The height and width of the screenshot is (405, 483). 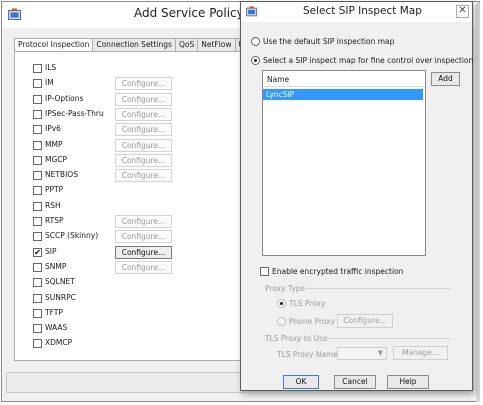 What do you see at coordinates (51, 251) in the screenshot?
I see `protocol-label: SIP` at bounding box center [51, 251].